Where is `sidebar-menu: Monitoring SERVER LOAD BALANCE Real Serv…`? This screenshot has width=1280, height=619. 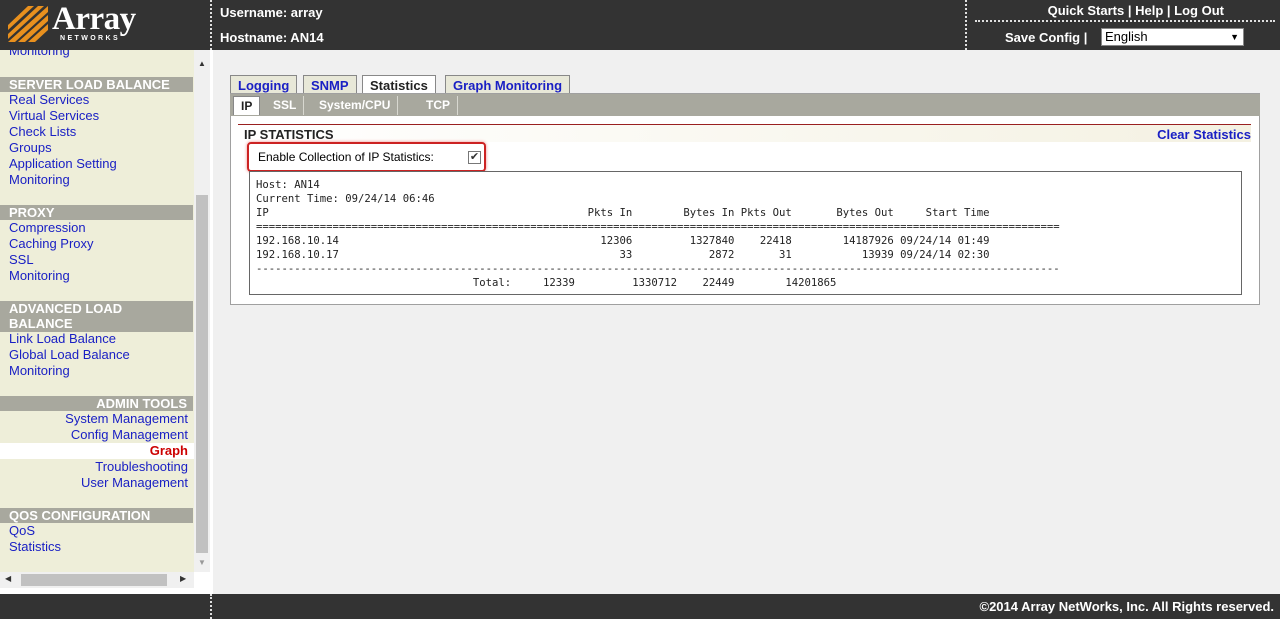
sidebar-menu: Monitoring SERVER LOAD BALANCE Real Serv… is located at coordinates (97, 311).